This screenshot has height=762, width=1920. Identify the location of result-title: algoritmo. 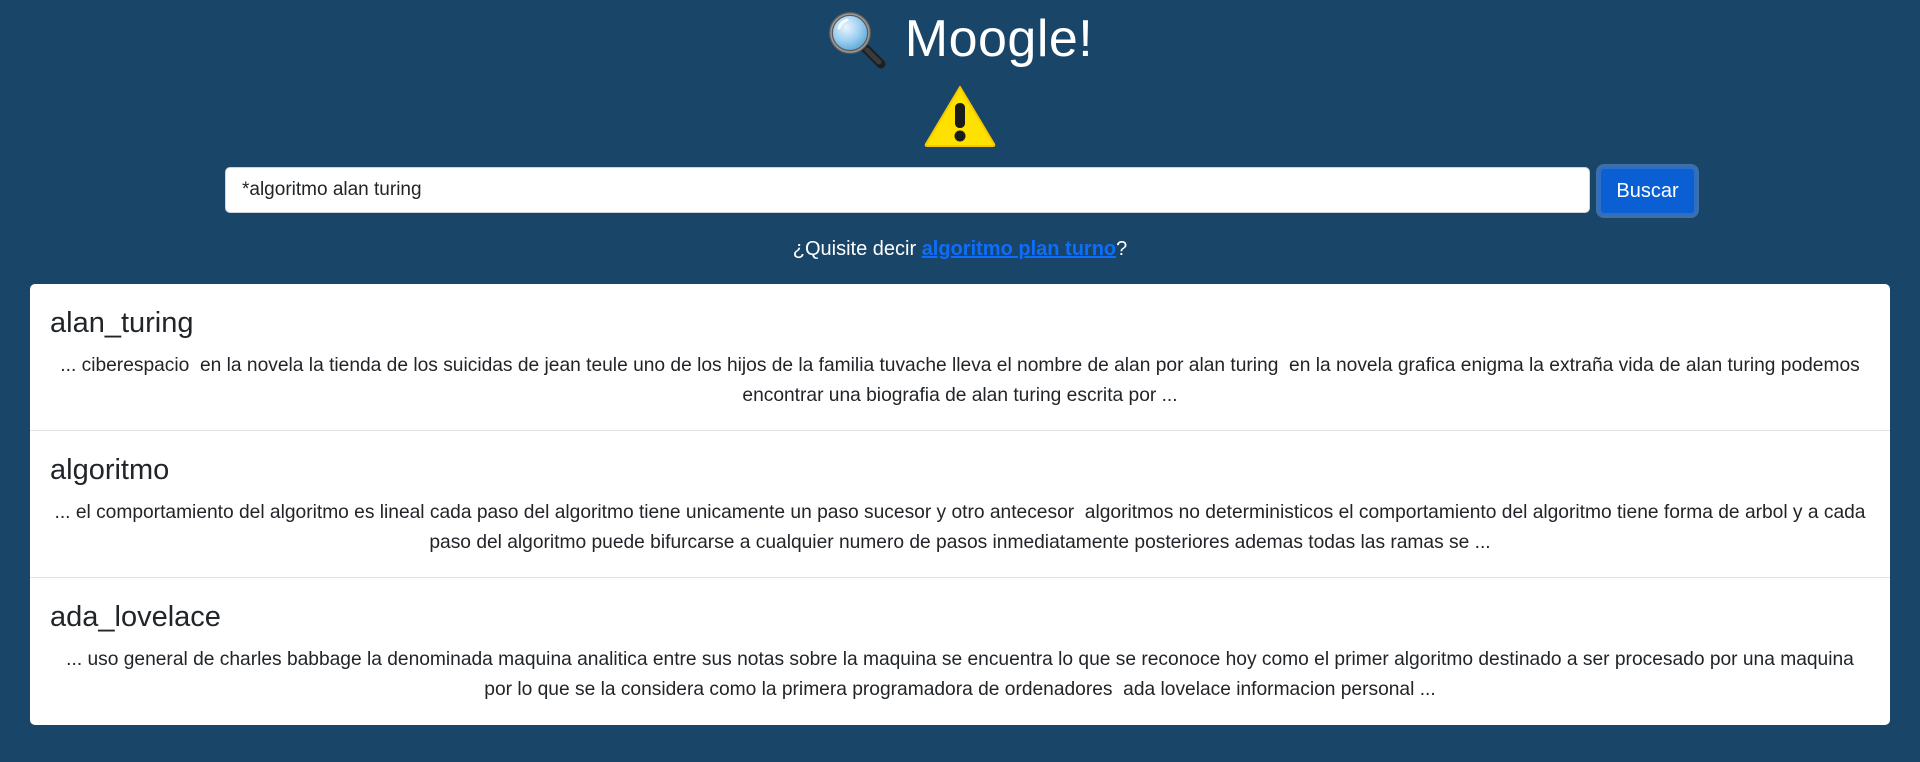
(960, 470).